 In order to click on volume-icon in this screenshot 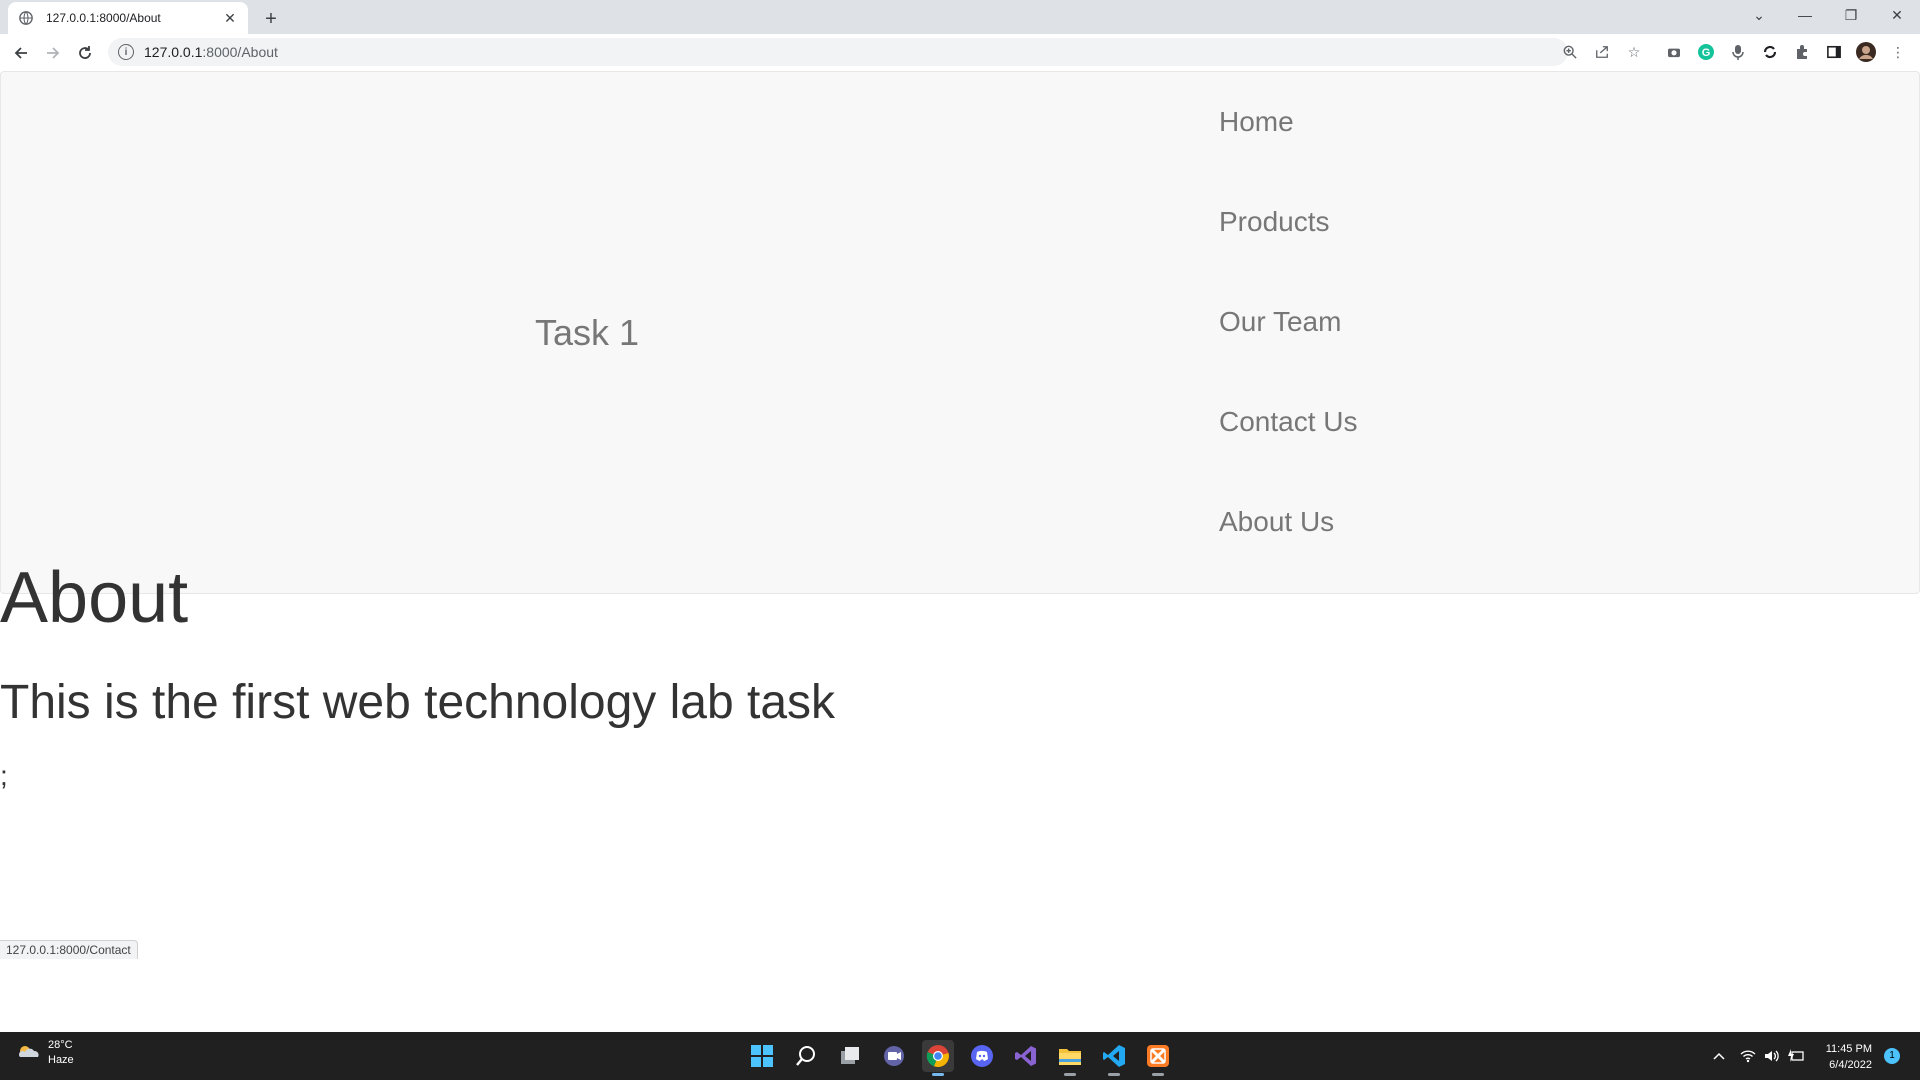, I will do `click(1772, 1056)`.